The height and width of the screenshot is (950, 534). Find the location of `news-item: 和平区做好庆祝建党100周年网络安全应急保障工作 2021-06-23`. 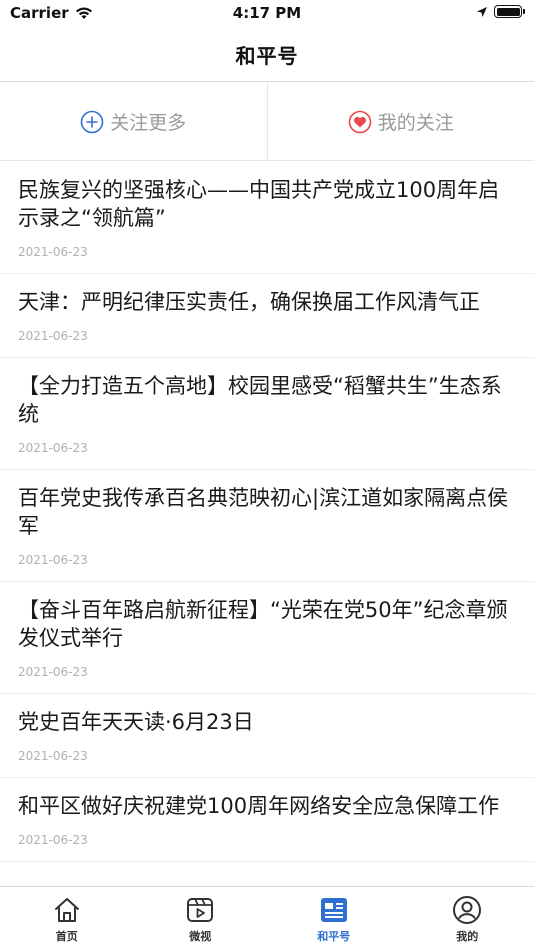

news-item: 和平区做好庆祝建党100周年网络安全应急保障工作 2021-06-23 is located at coordinates (267, 820).